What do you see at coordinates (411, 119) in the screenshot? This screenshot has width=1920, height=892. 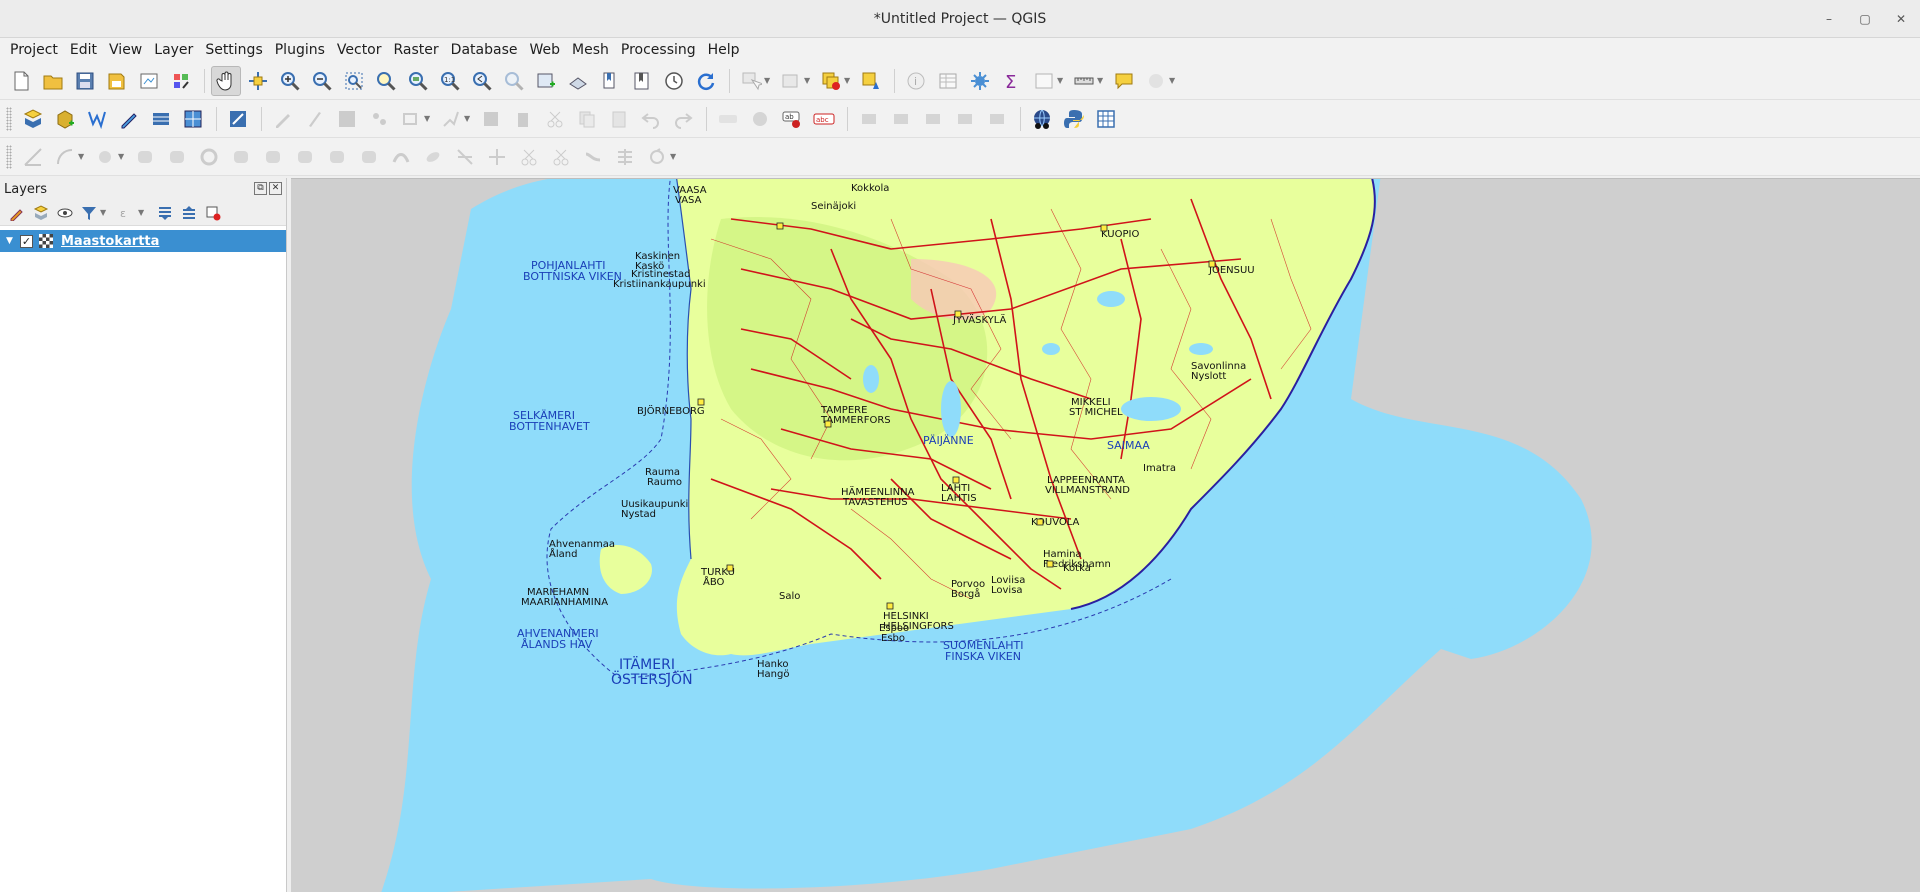 I see `vertex-tool-icon` at bounding box center [411, 119].